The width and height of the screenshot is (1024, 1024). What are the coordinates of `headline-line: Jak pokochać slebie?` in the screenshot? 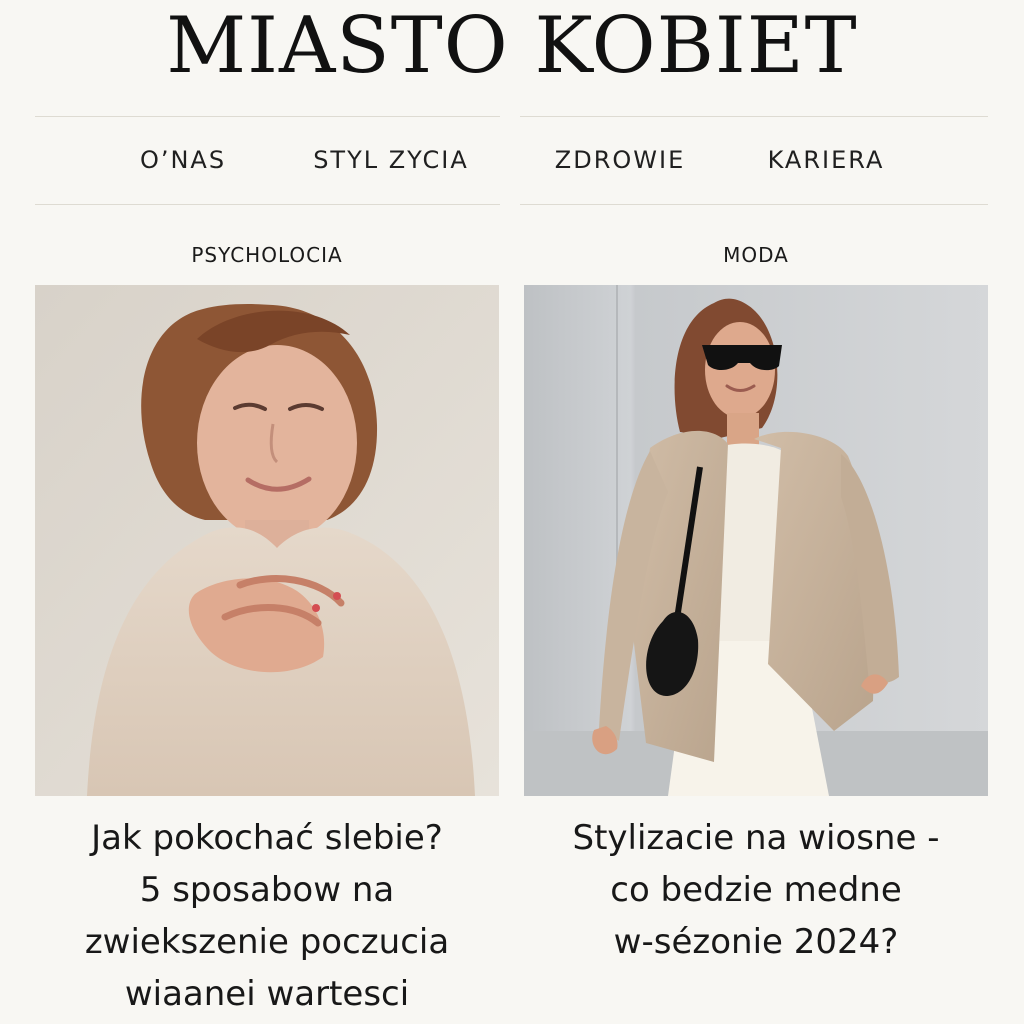 It's located at (267, 838).